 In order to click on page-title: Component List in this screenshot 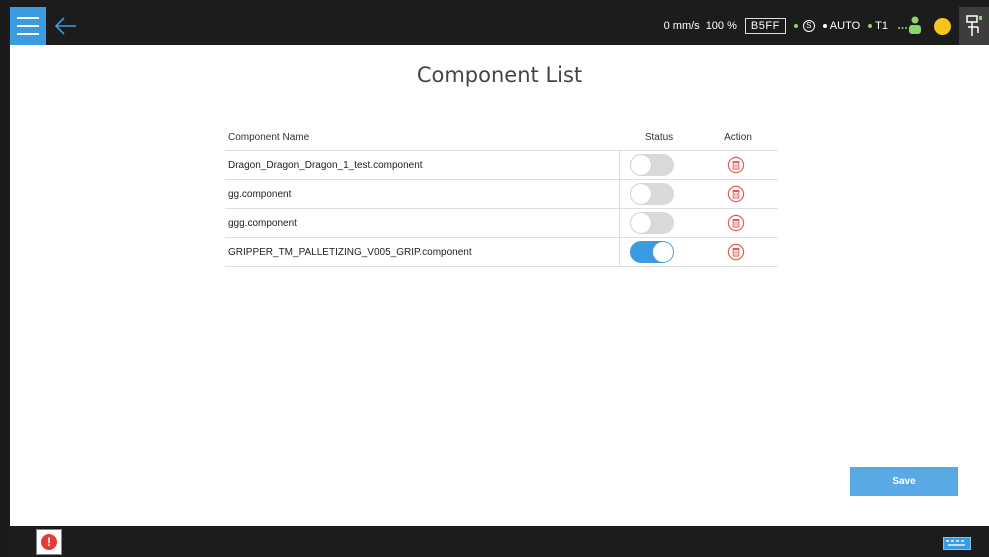, I will do `click(499, 75)`.